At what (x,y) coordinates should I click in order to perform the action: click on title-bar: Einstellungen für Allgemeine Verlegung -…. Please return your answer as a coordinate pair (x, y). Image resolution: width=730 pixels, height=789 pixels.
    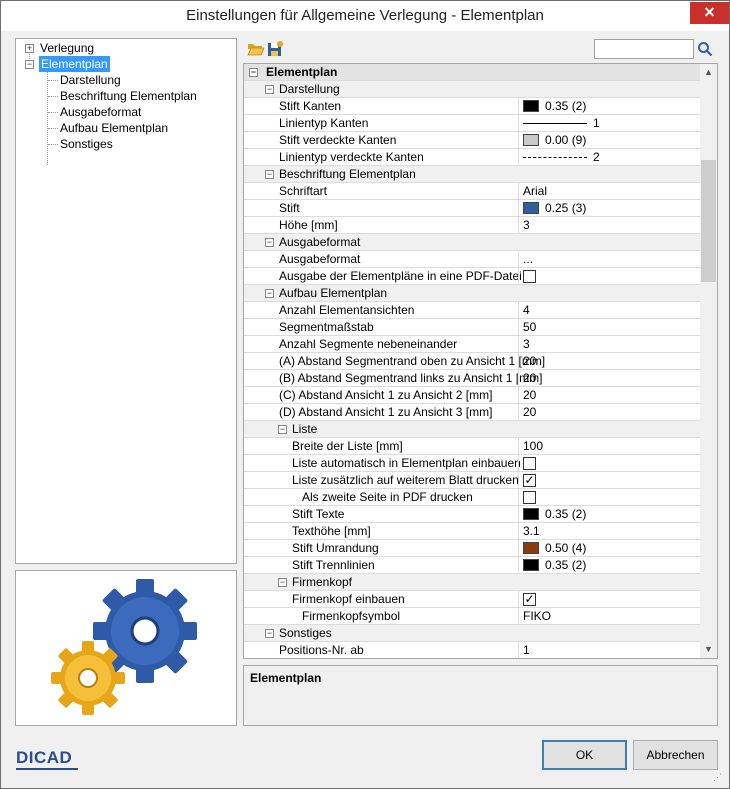
    Looking at the image, I should click on (365, 16).